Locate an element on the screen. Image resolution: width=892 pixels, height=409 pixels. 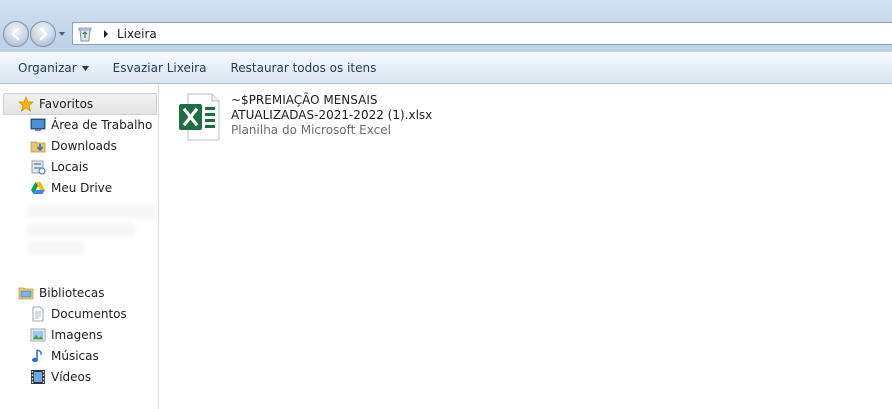
music-icon is located at coordinates (37, 355).